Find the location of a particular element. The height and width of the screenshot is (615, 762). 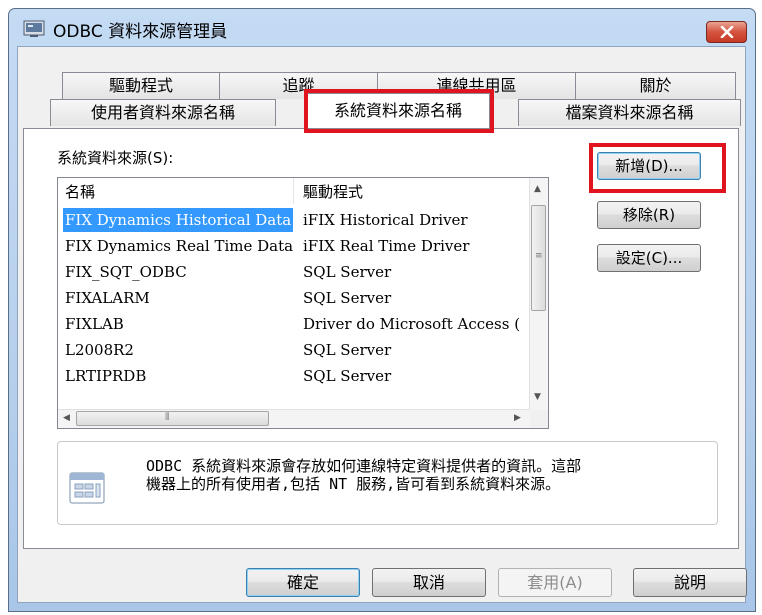

scroll-right-arrow-icon: ▶ is located at coordinates (517, 418).